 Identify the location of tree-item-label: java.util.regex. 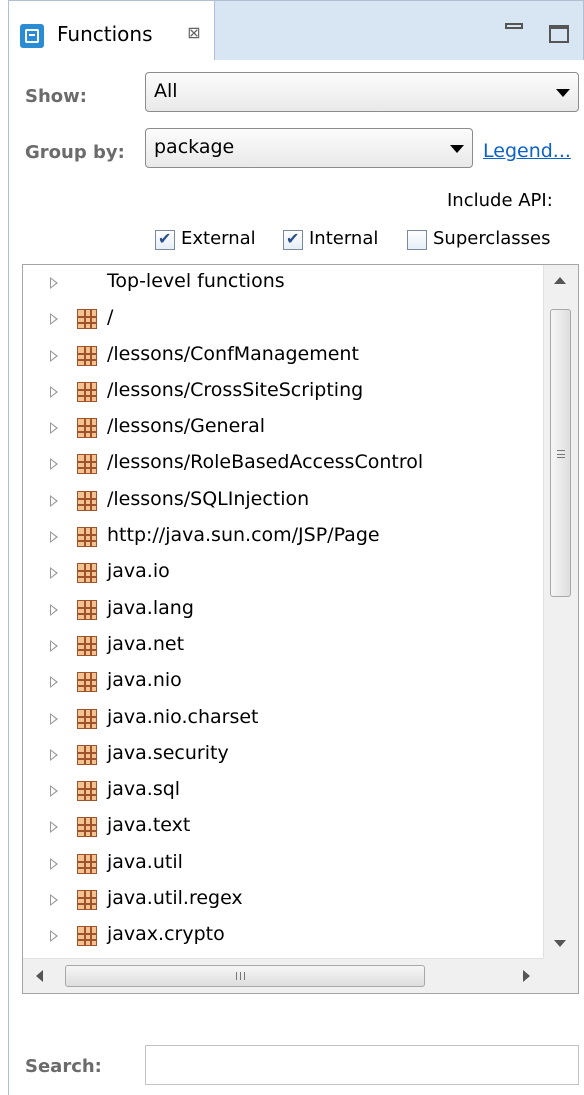
(175, 898).